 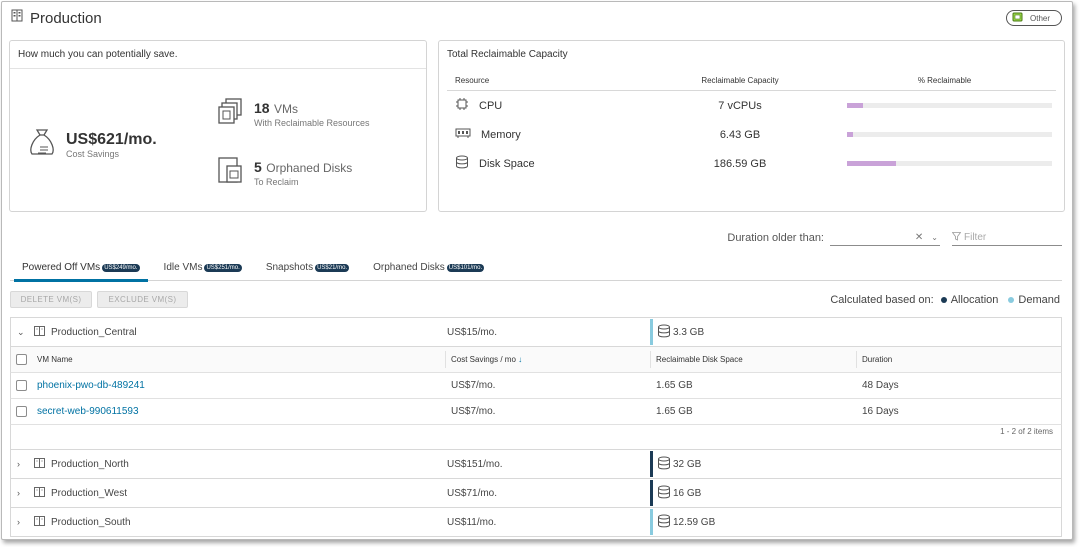 I want to click on tab-idle-vms: Idle VMs US$251/mo., so click(x=203, y=268).